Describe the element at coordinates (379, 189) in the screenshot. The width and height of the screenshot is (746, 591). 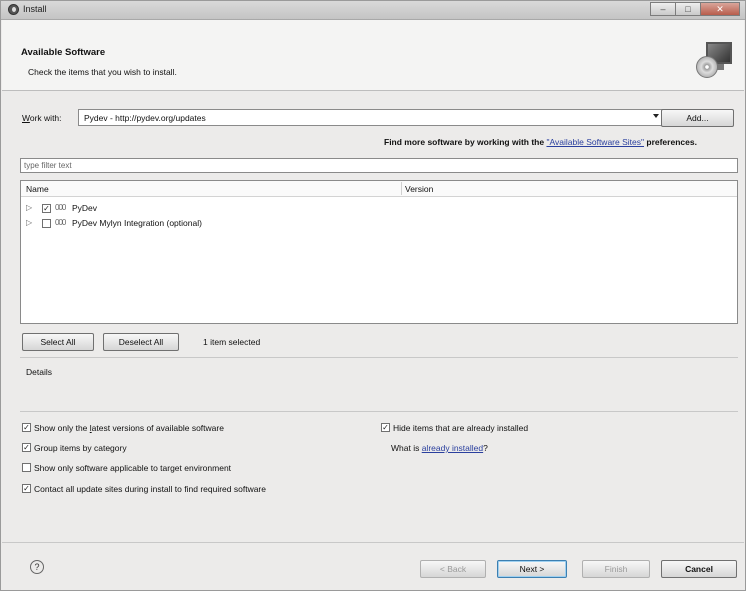
I see `tree-header: Name Version` at that location.